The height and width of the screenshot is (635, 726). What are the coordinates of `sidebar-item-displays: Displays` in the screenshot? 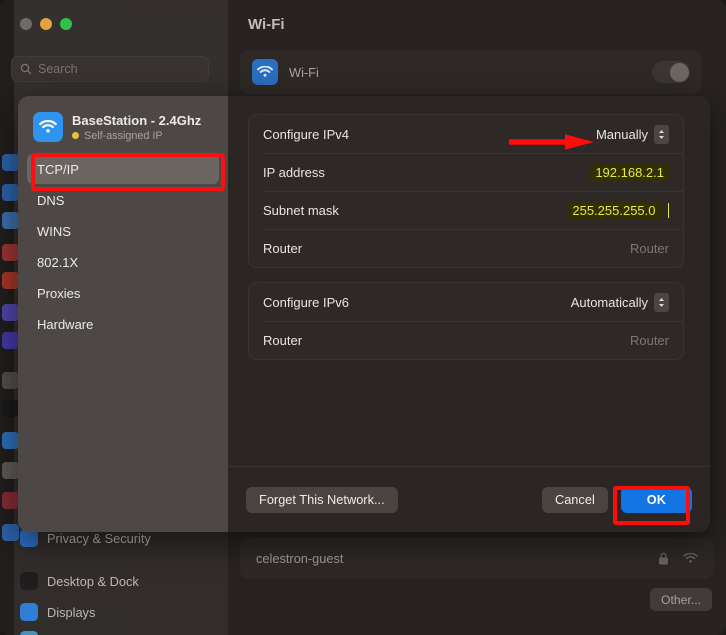 It's located at (112, 612).